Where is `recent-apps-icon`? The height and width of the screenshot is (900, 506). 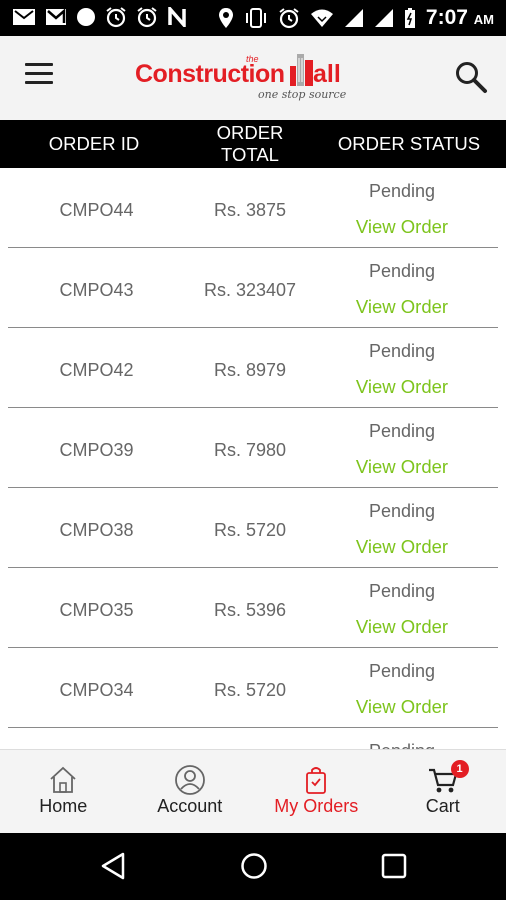 recent-apps-icon is located at coordinates (394, 866).